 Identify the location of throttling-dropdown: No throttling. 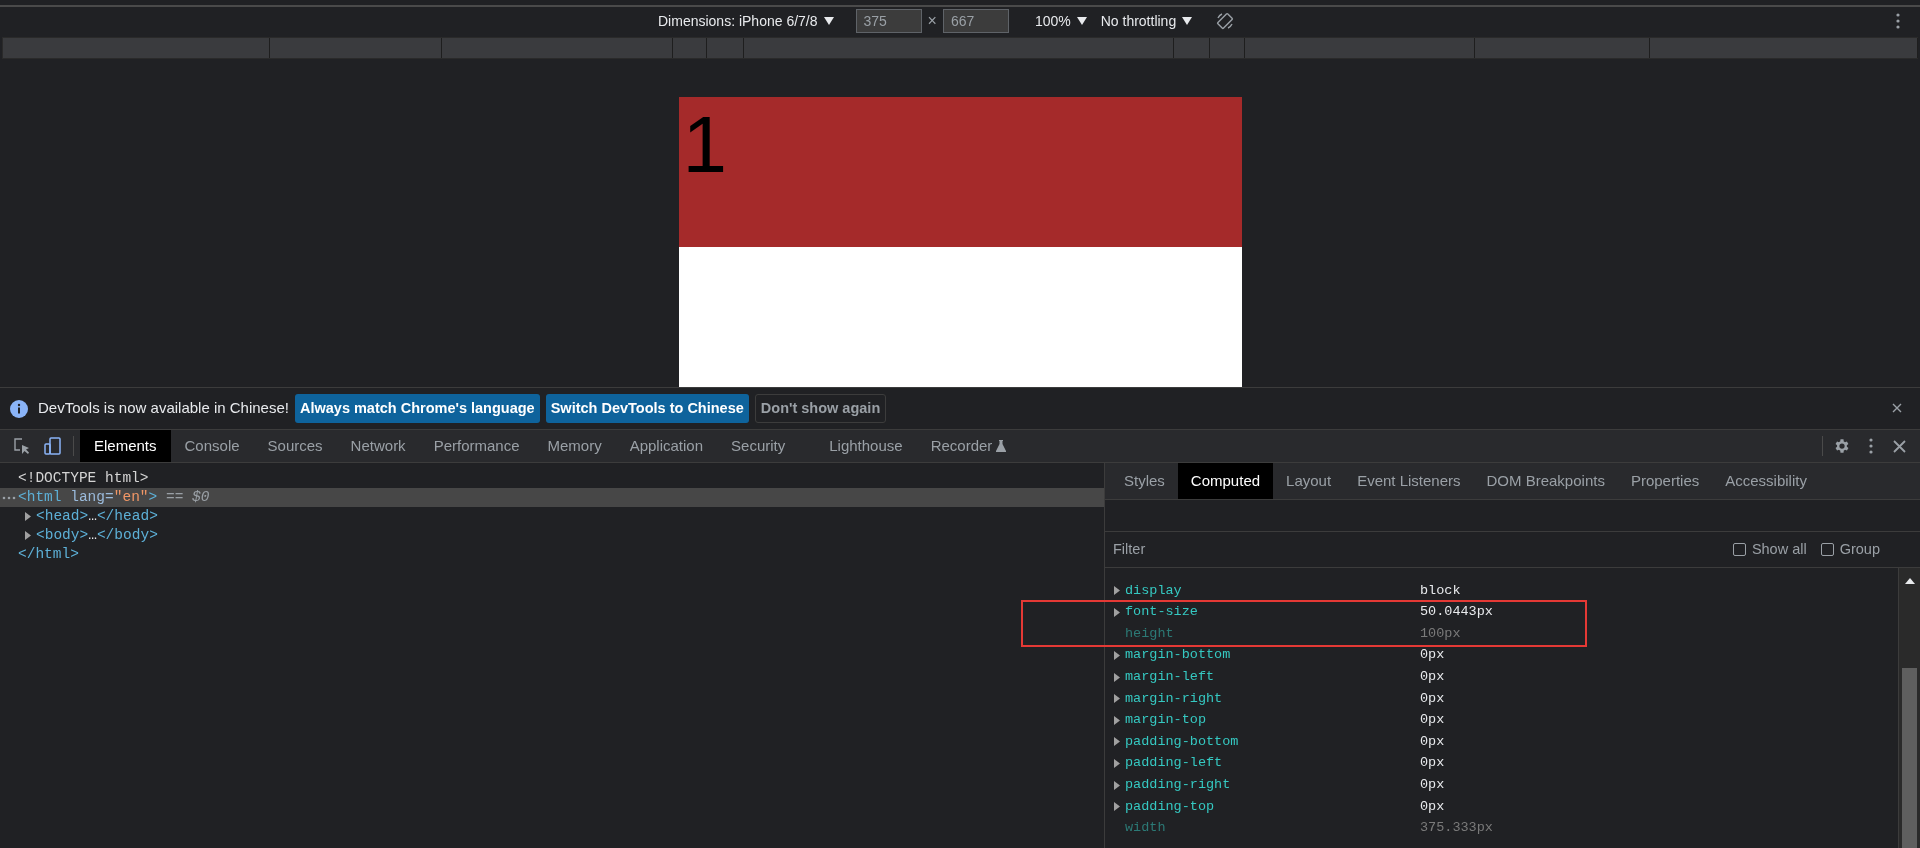
(1146, 21).